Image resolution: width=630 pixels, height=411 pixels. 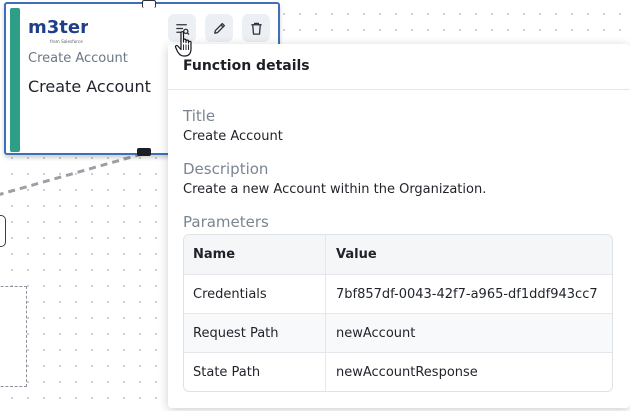 I want to click on param-value: 7bf857df-0043-42f7-a965-df1ddf943cc7, so click(x=467, y=294).